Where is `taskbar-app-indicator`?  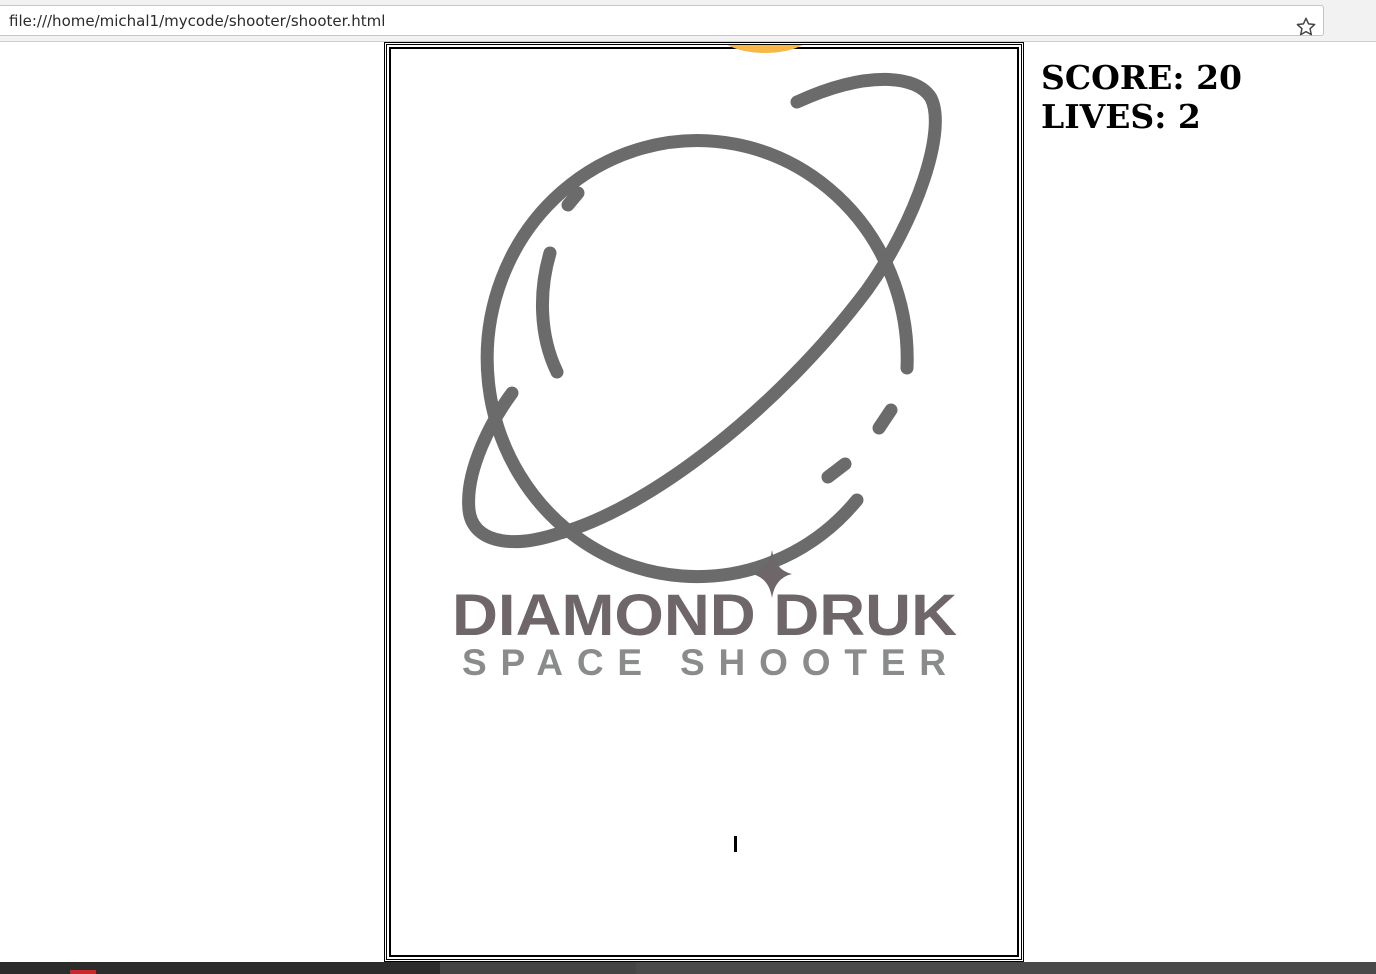
taskbar-app-indicator is located at coordinates (83, 972).